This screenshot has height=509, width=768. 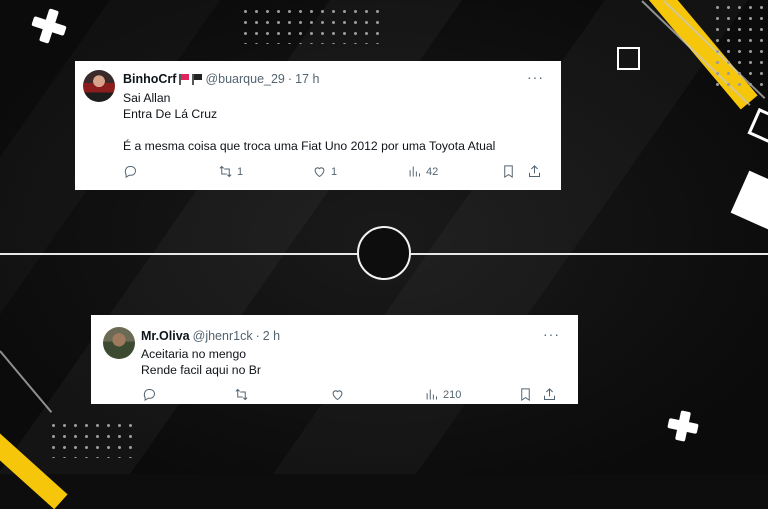 What do you see at coordinates (223, 336) in the screenshot?
I see `handle: @jhenr1ck` at bounding box center [223, 336].